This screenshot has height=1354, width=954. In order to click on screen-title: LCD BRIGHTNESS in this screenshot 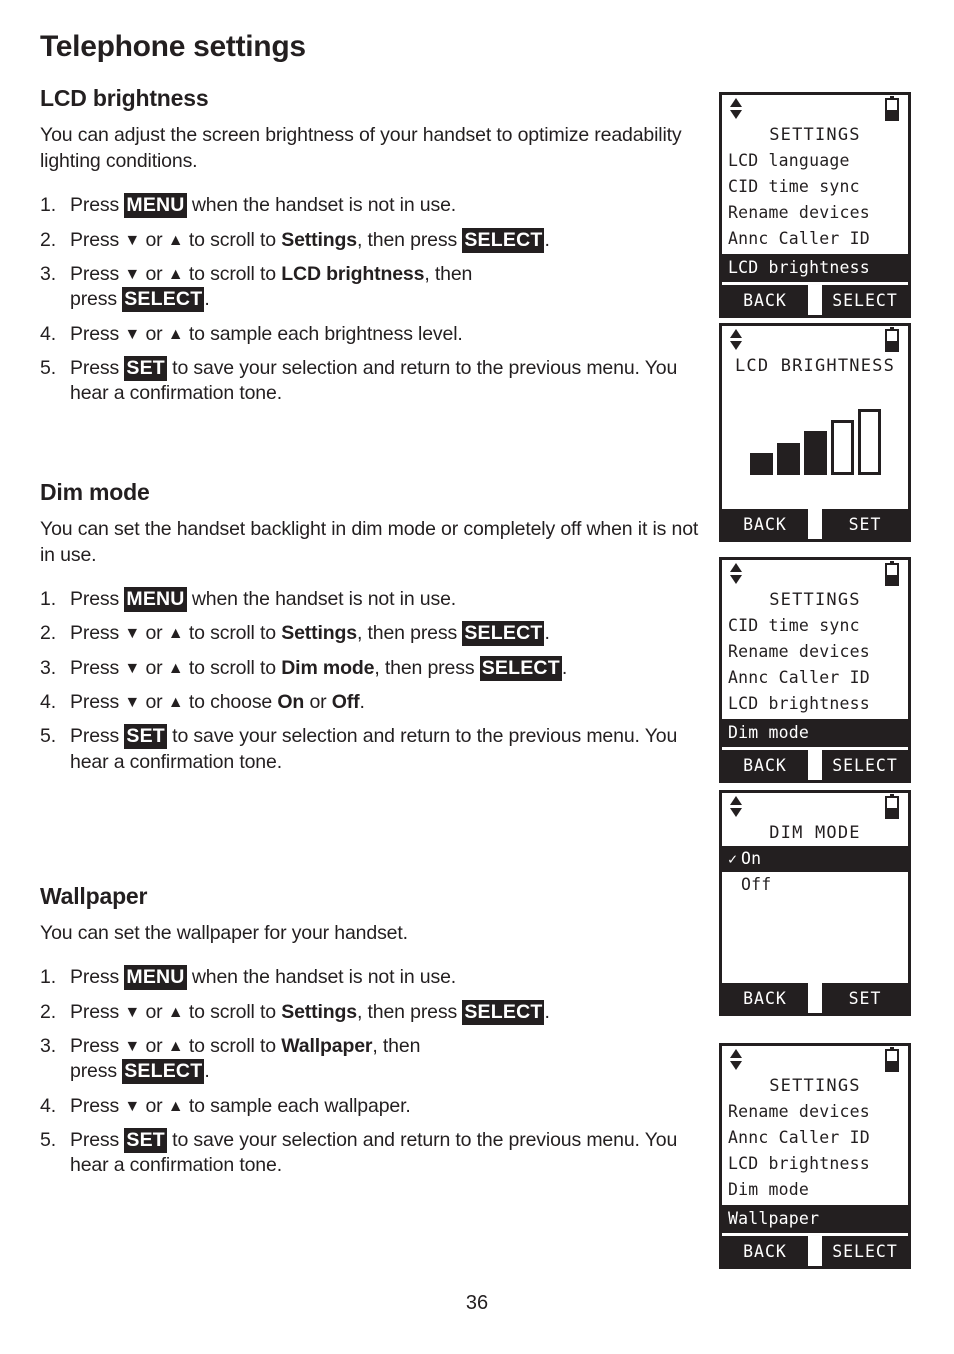, I will do `click(815, 366)`.